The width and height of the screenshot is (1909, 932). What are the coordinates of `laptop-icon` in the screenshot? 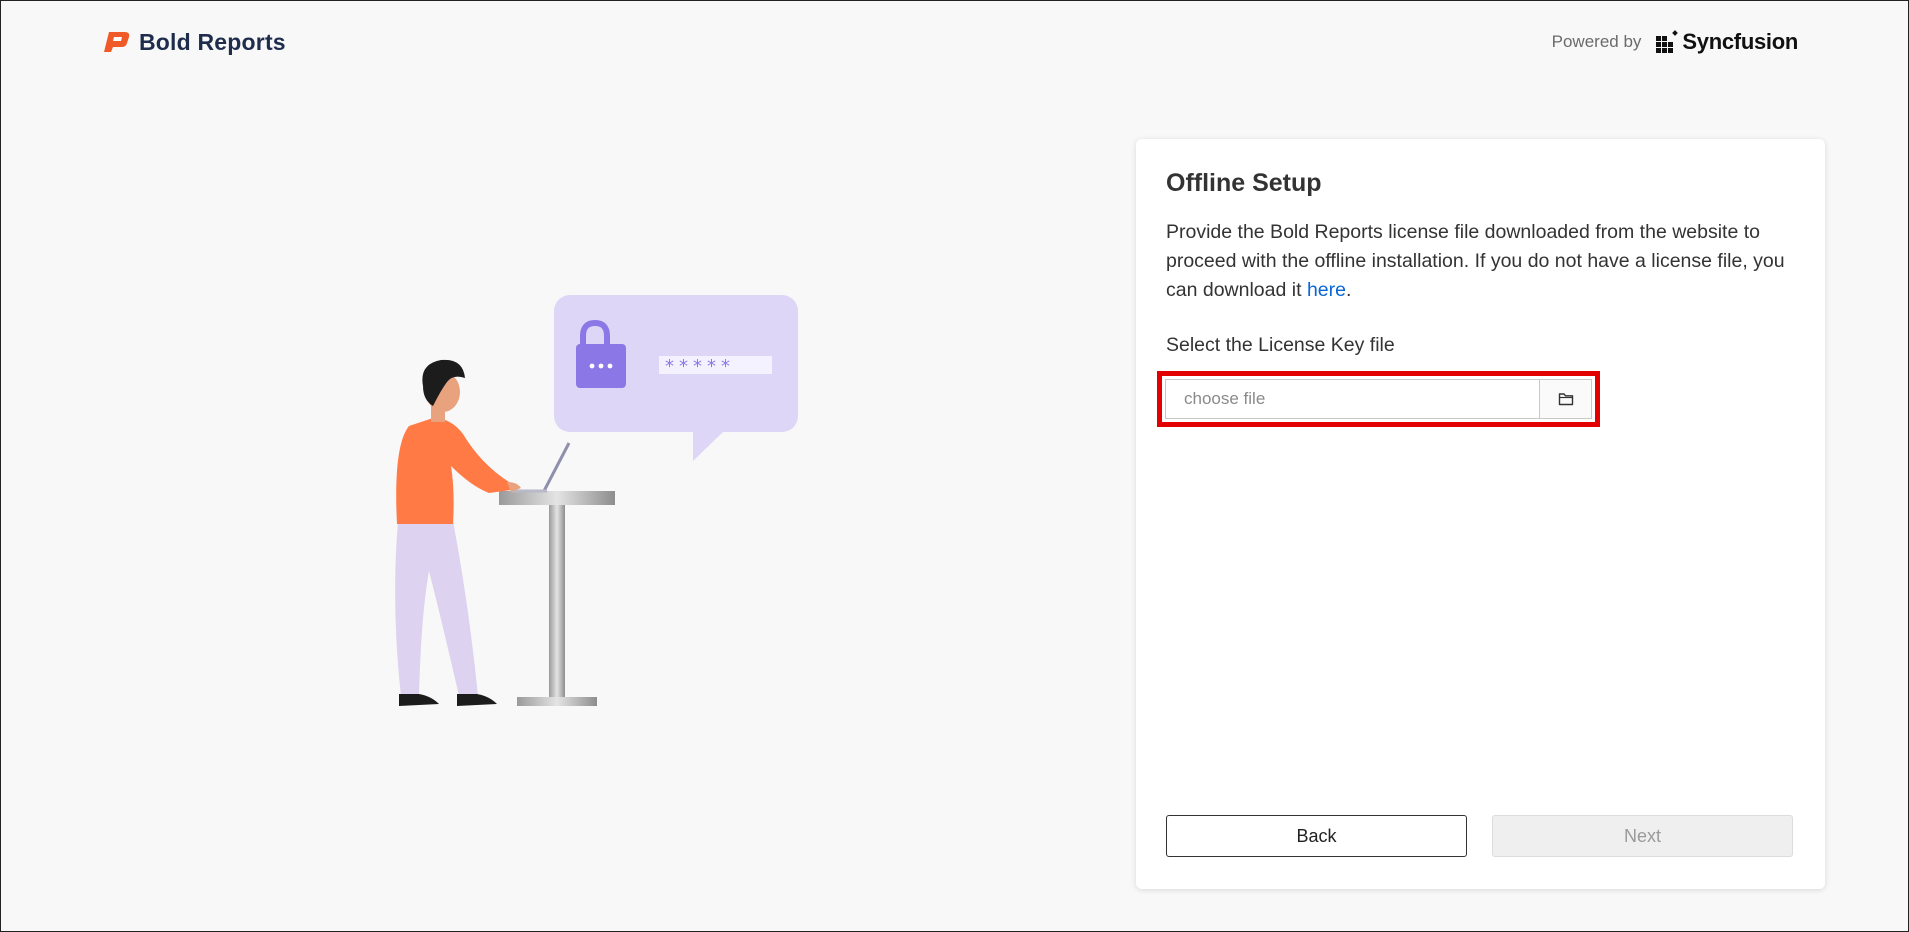 It's located at (541, 467).